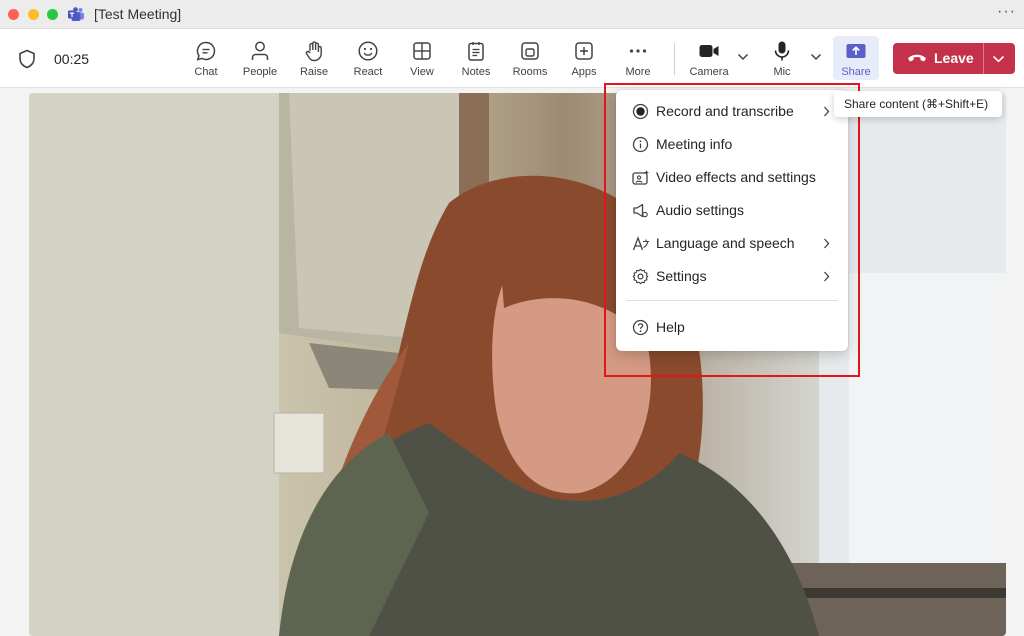  I want to click on notes-icon, so click(476, 51).